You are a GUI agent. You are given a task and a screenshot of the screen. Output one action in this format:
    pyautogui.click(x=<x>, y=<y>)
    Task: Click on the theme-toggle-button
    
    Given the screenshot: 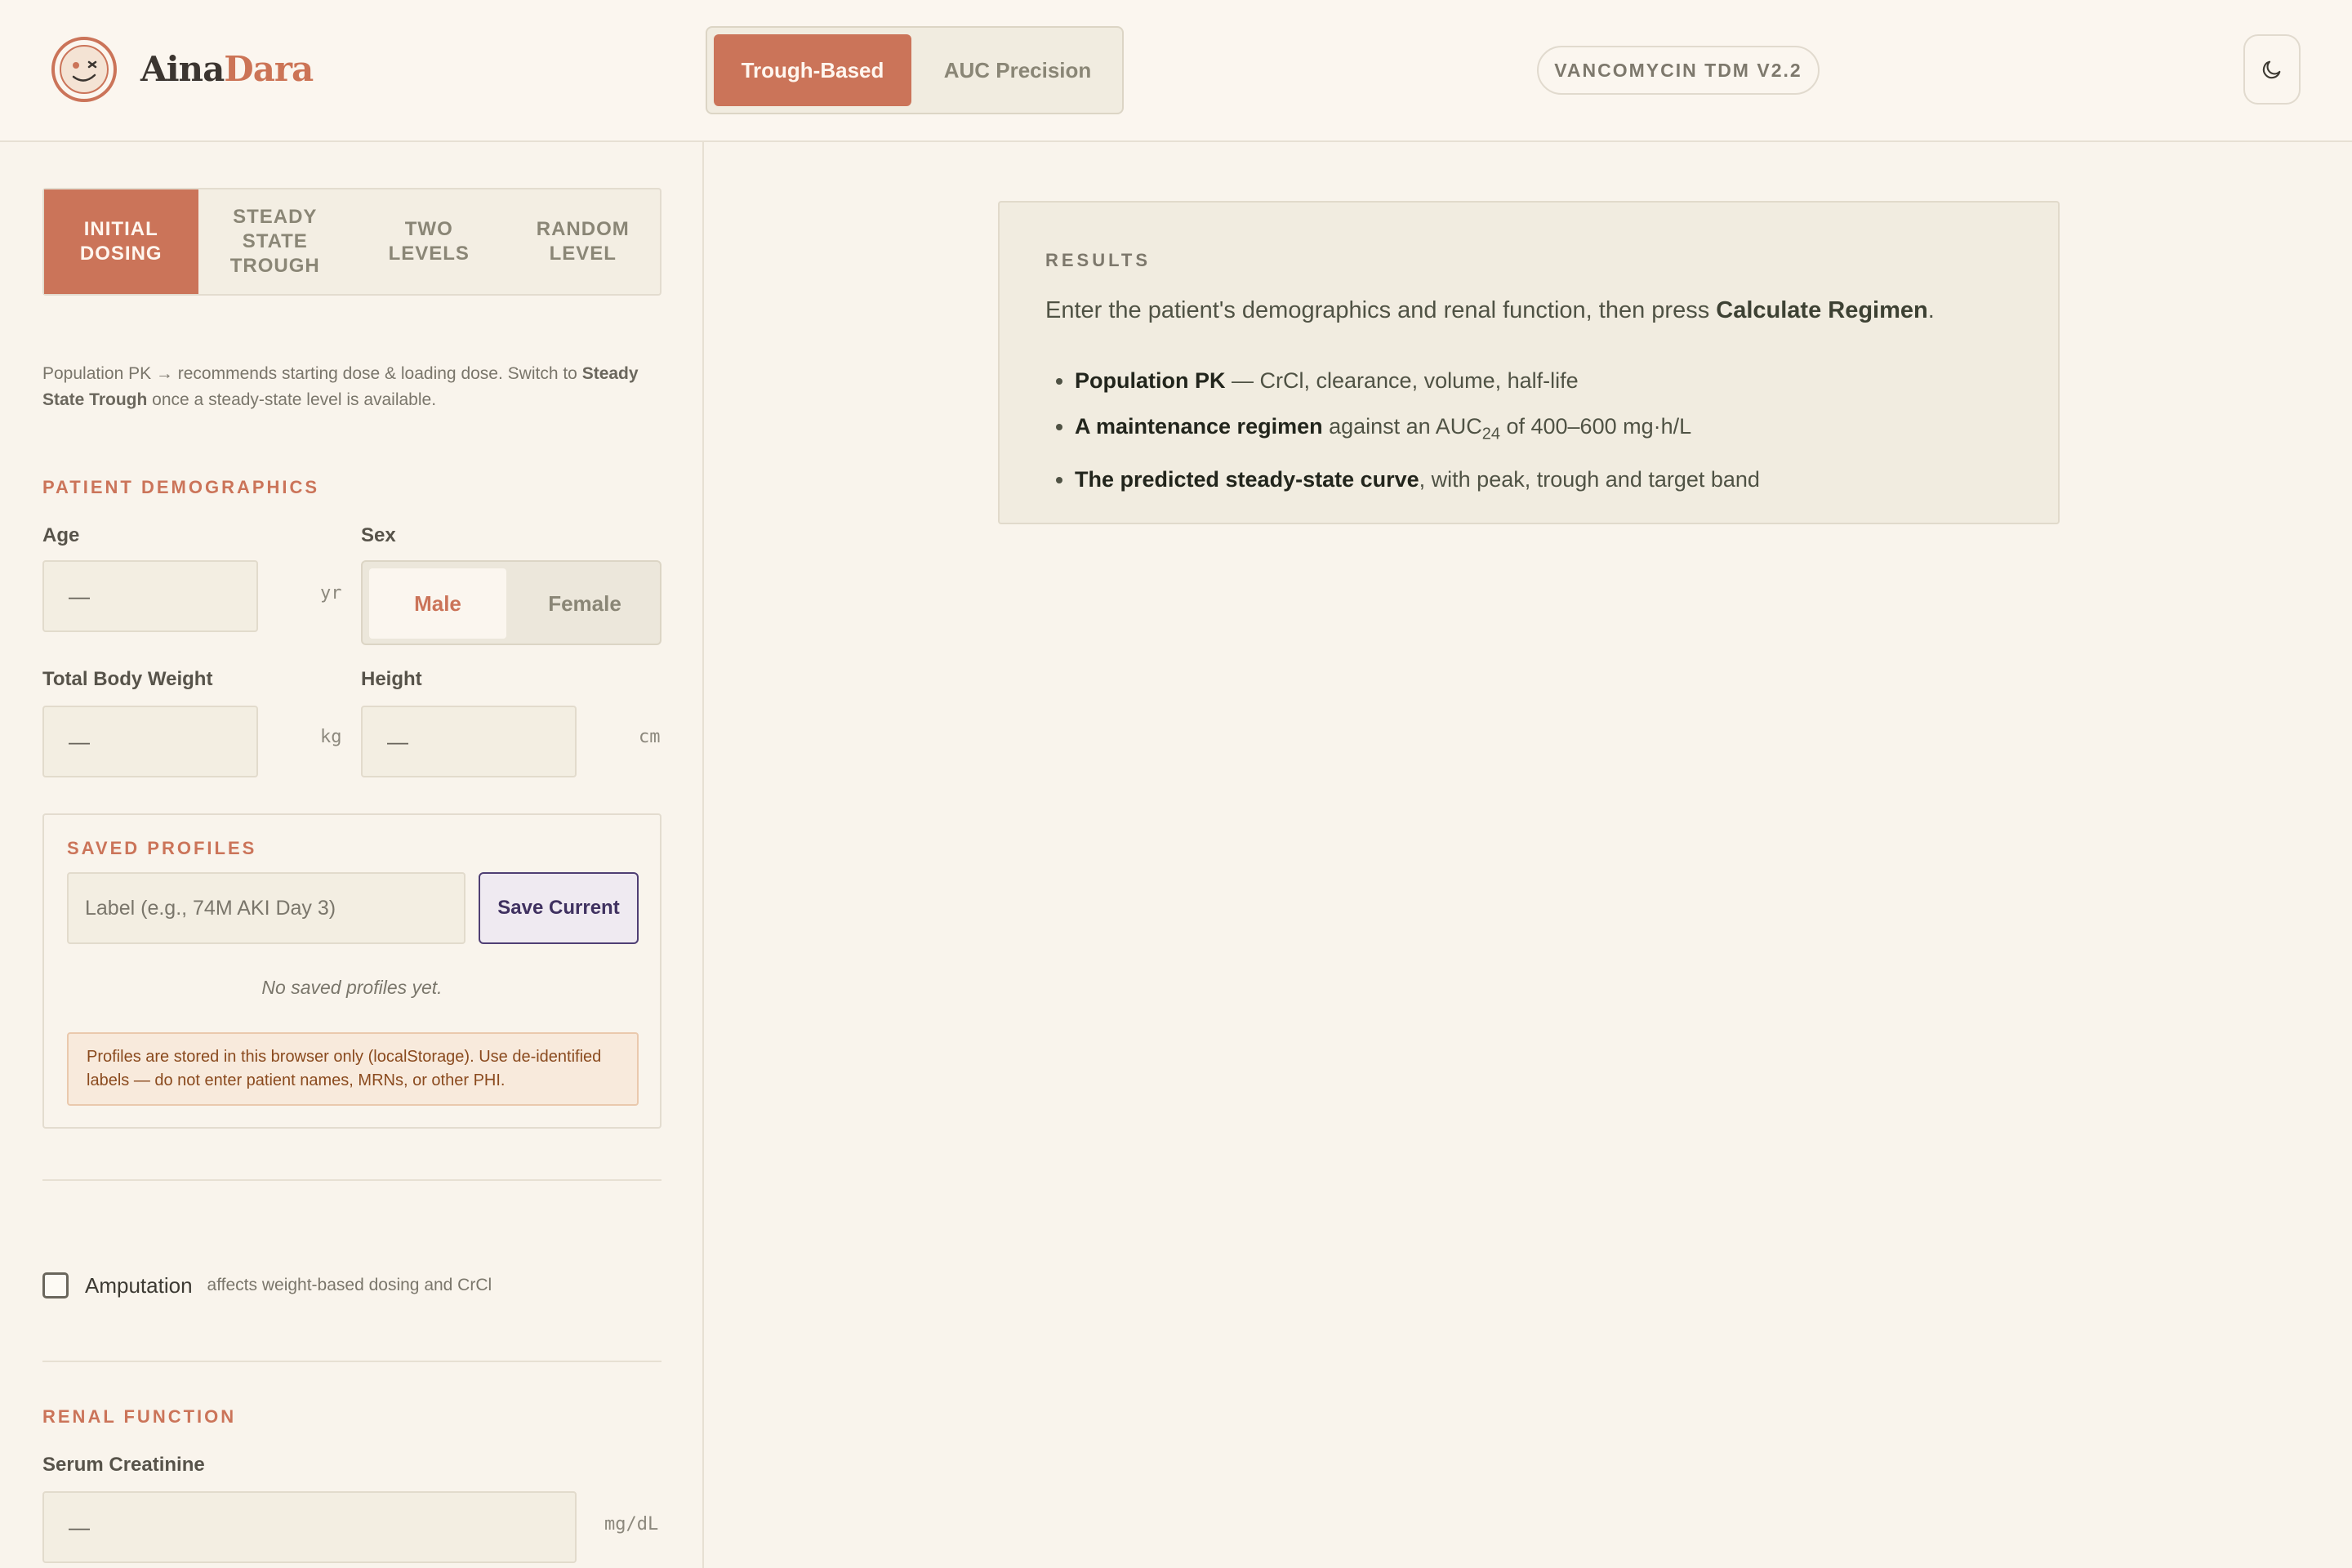 What is the action you would take?
    pyautogui.click(x=2272, y=69)
    